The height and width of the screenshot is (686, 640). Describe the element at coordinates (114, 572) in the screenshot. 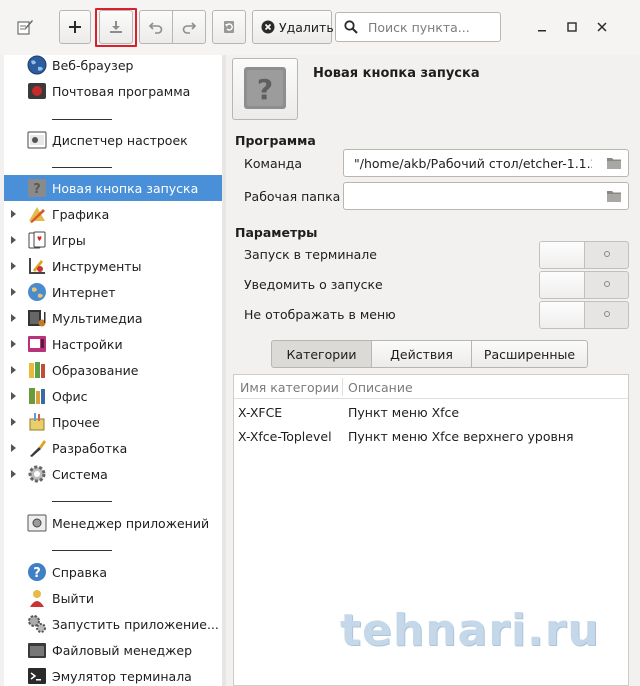

I see `menu-item-help: ? Справка` at that location.